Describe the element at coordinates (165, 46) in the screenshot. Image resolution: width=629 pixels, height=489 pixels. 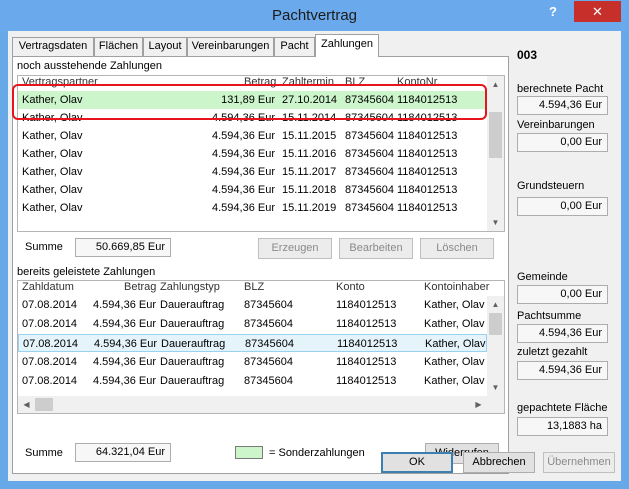
I see `tab-layout: Layout` at that location.